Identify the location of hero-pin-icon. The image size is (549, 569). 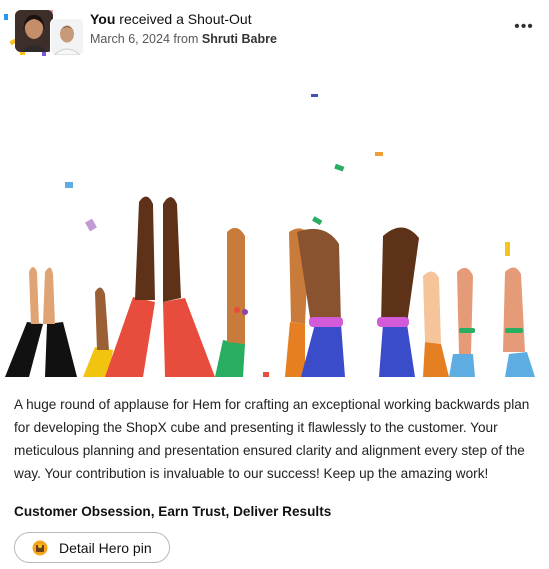
(40, 548).